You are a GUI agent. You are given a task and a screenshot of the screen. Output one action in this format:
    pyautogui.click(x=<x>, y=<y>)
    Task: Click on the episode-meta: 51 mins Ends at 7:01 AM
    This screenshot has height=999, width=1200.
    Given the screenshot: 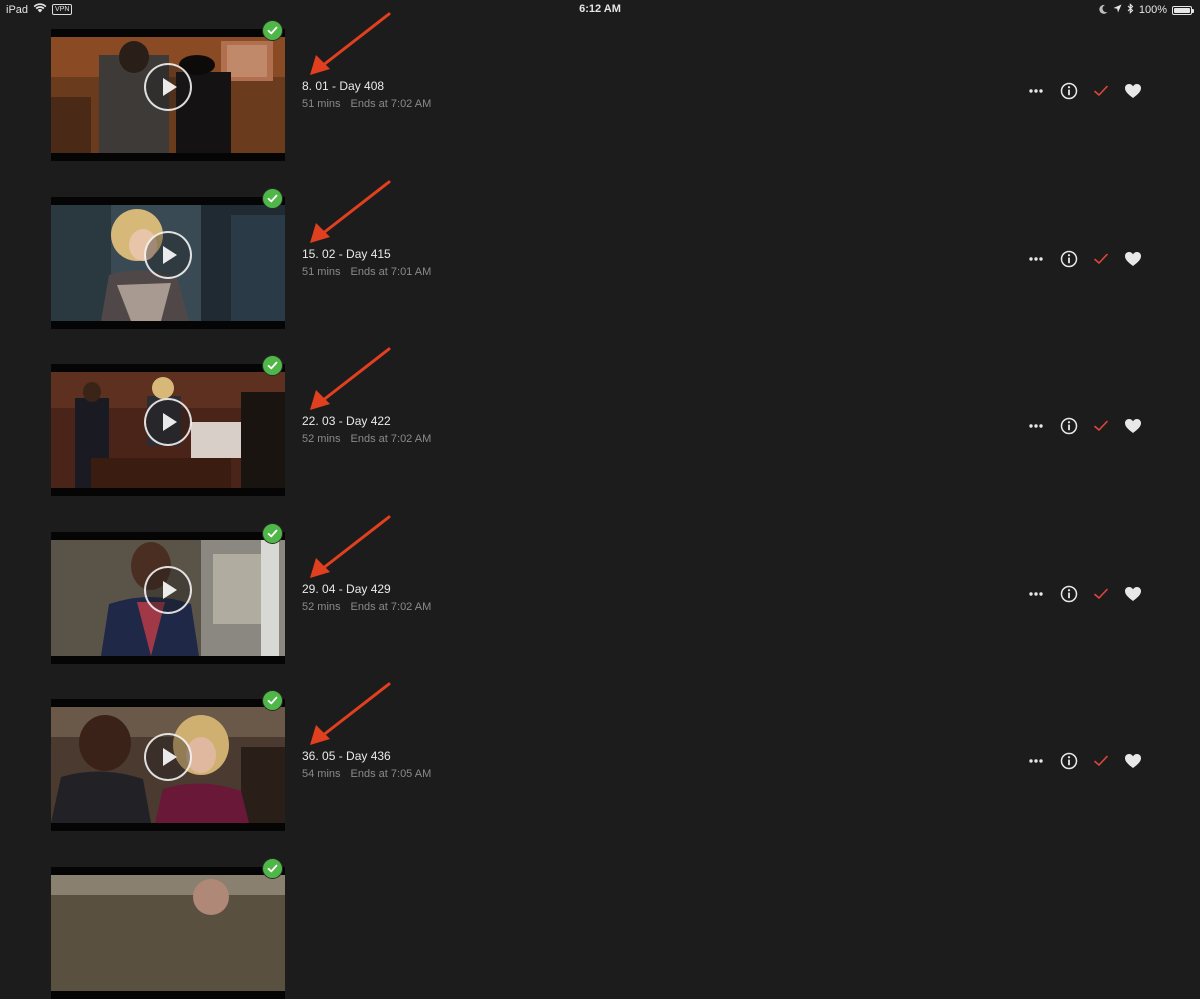 What is the action you would take?
    pyautogui.click(x=366, y=272)
    